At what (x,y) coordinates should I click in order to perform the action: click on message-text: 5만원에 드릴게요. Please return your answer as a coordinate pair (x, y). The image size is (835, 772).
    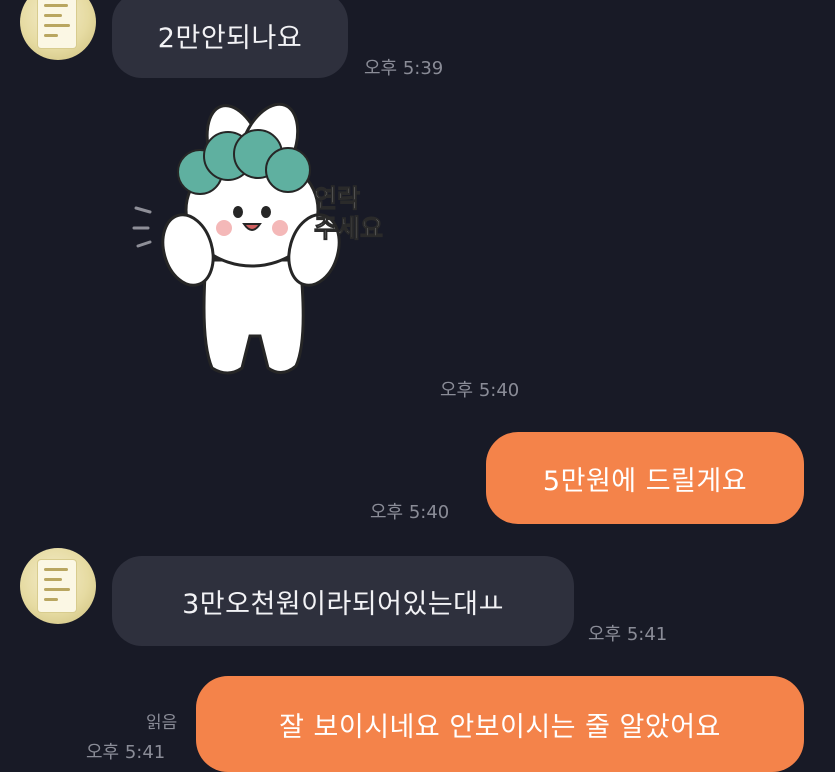
    Looking at the image, I should click on (645, 481).